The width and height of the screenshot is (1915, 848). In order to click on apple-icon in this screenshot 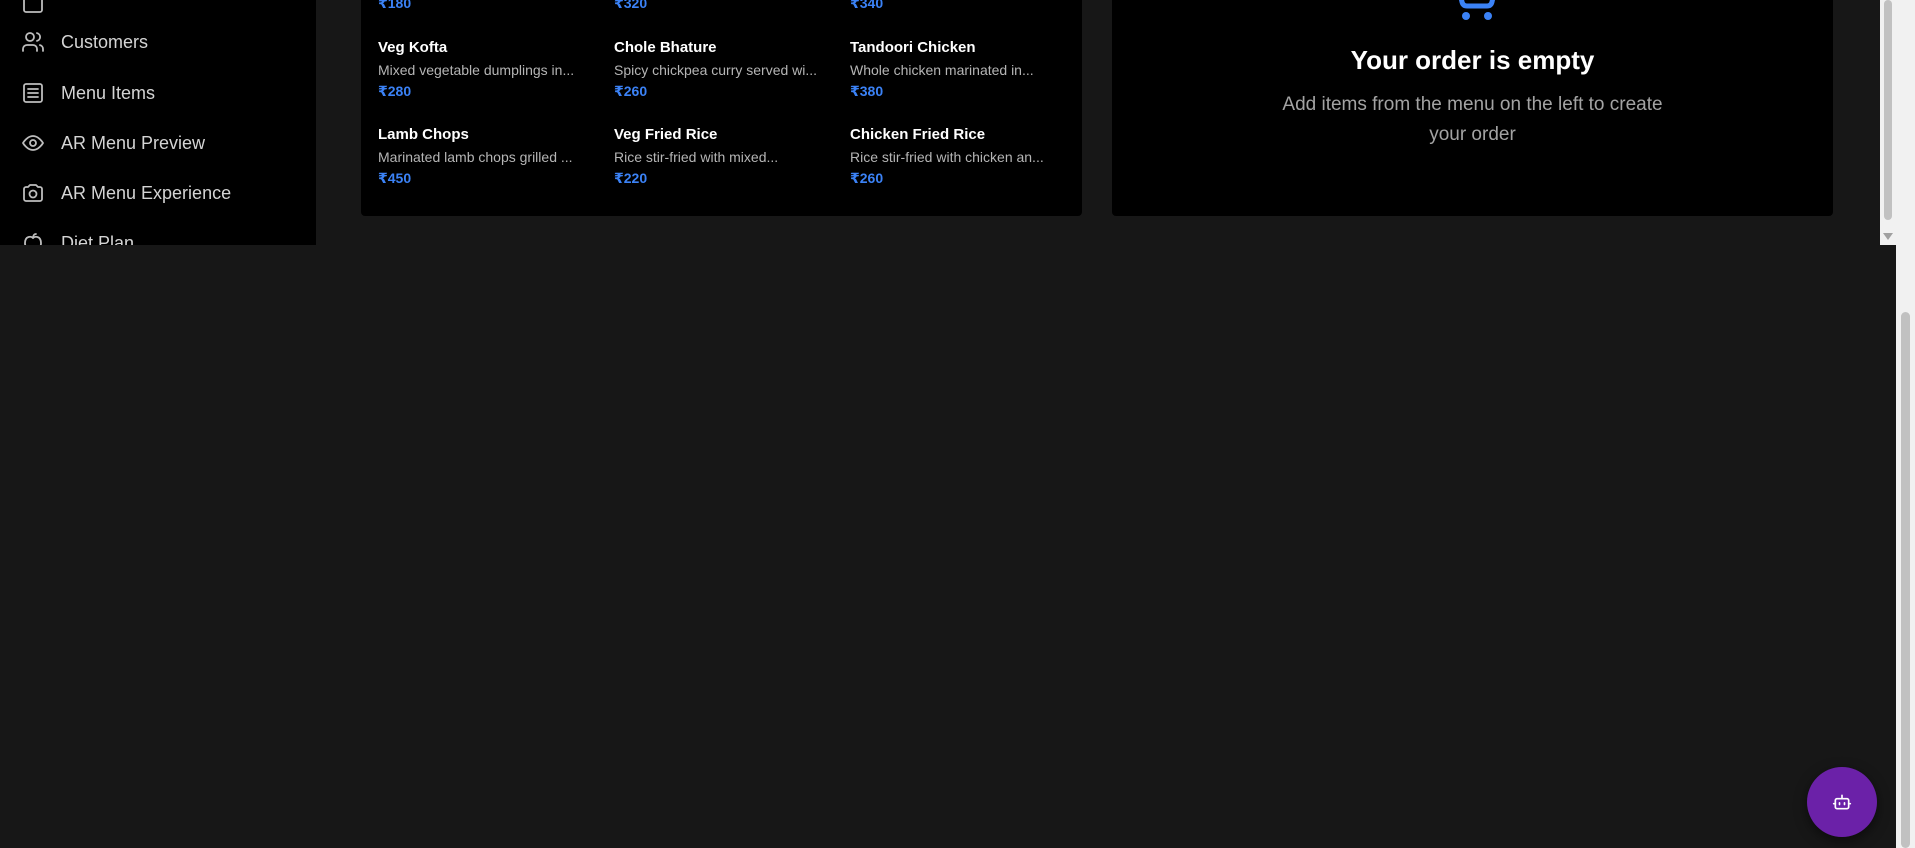, I will do `click(33, 237)`.